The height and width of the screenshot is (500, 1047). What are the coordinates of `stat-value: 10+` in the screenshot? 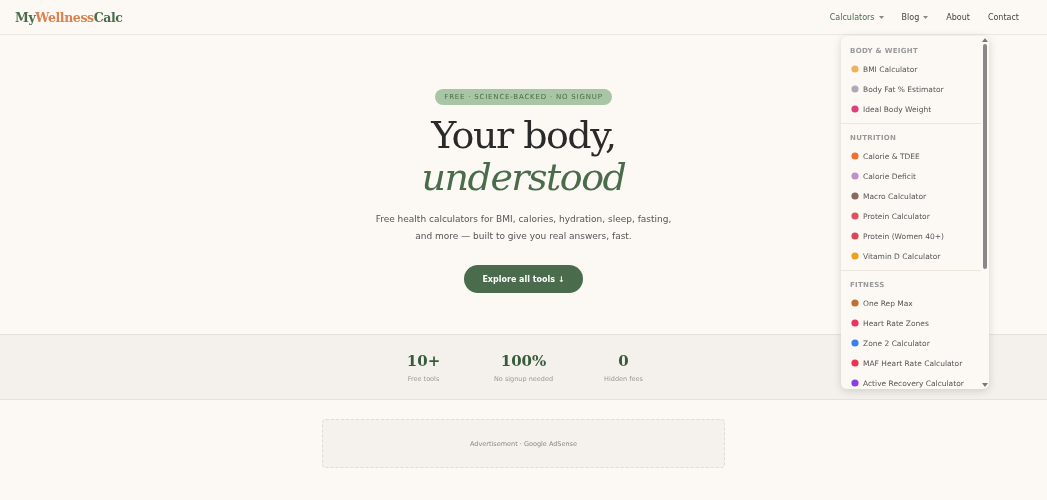 It's located at (423, 360).